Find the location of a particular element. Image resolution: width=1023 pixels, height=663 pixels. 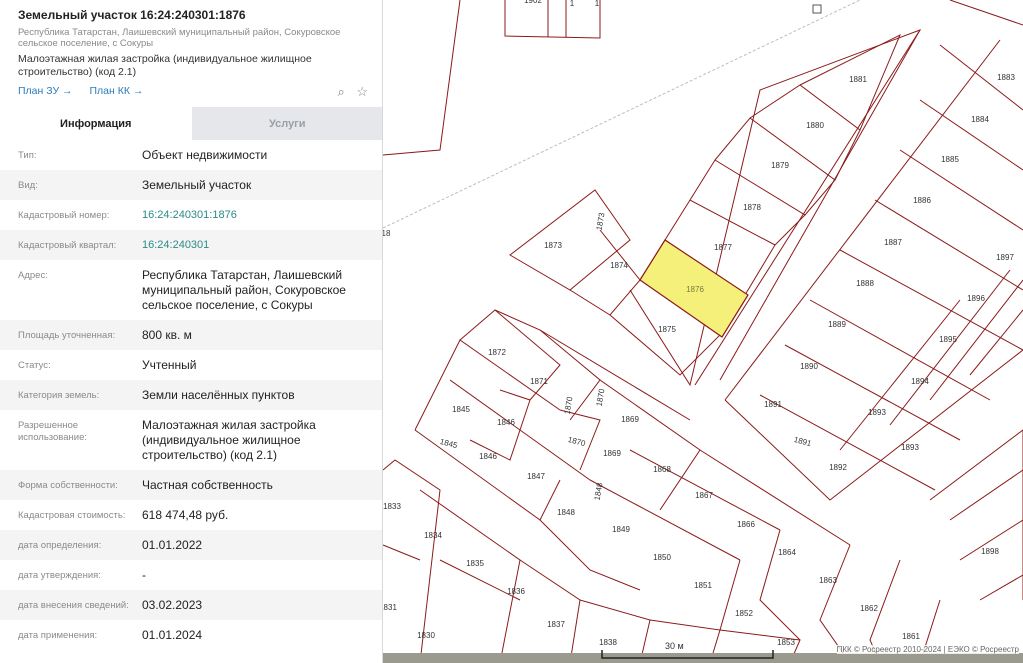

parcel-label: 1889 is located at coordinates (837, 324).